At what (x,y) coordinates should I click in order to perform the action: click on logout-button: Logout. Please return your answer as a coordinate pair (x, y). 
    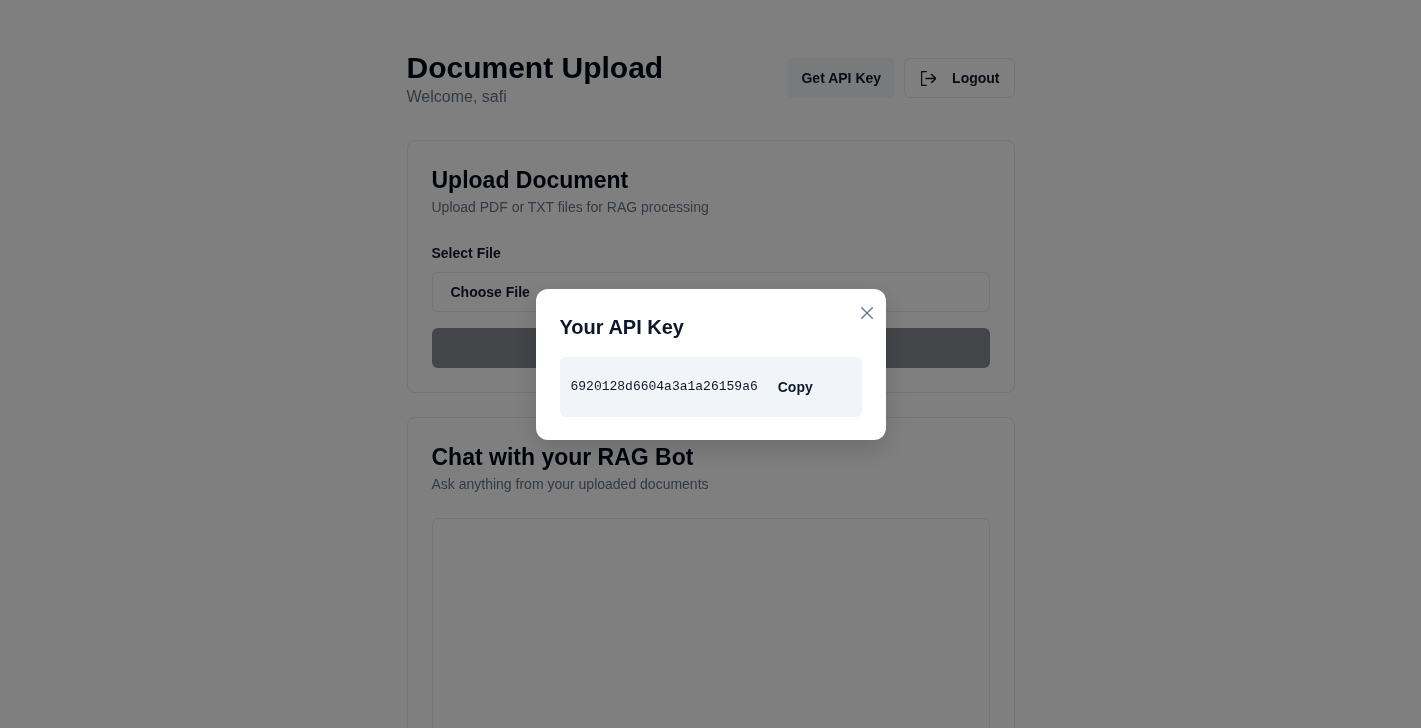
    Looking at the image, I should click on (959, 78).